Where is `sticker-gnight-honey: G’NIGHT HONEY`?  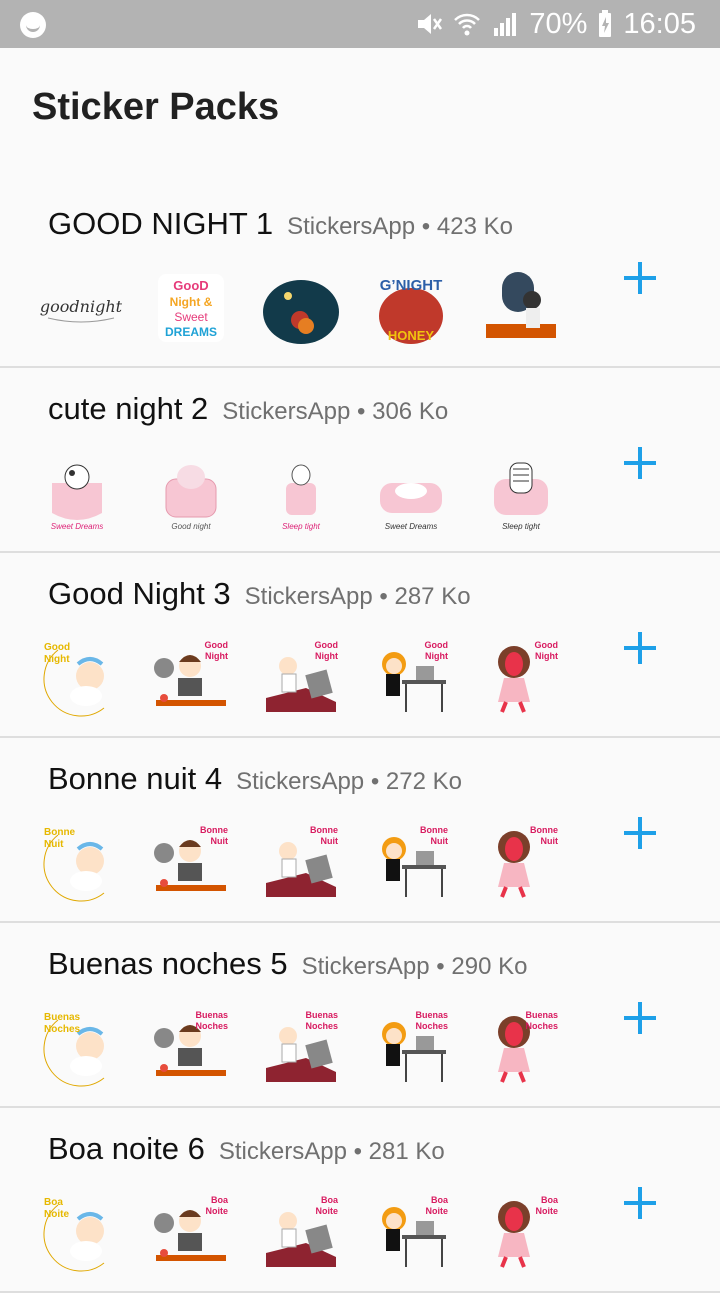
sticker-gnight-honey: G’NIGHT HONEY is located at coordinates (411, 308).